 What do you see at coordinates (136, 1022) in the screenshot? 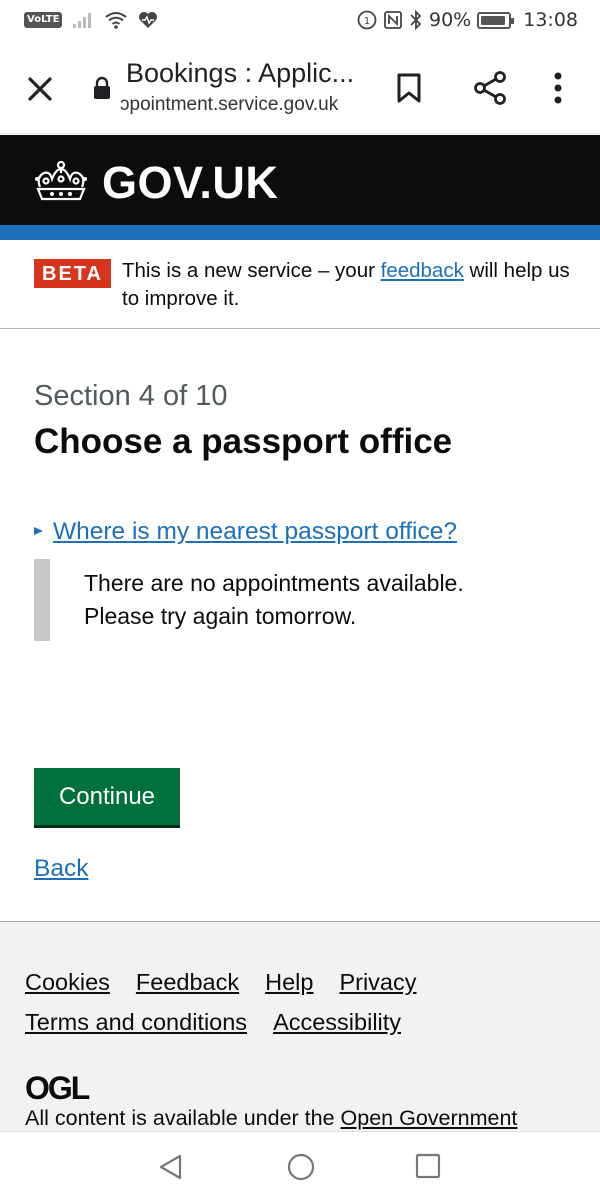
I see `footer-link-terms: Terms and conditions` at bounding box center [136, 1022].